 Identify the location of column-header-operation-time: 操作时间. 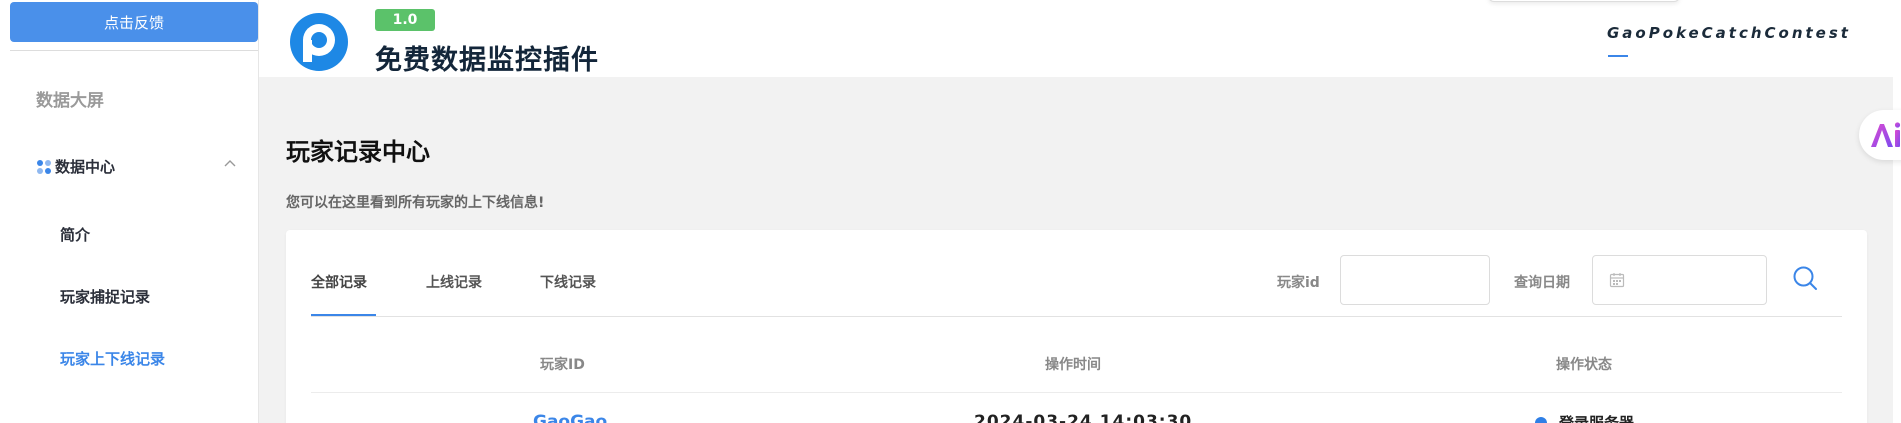
(1073, 365).